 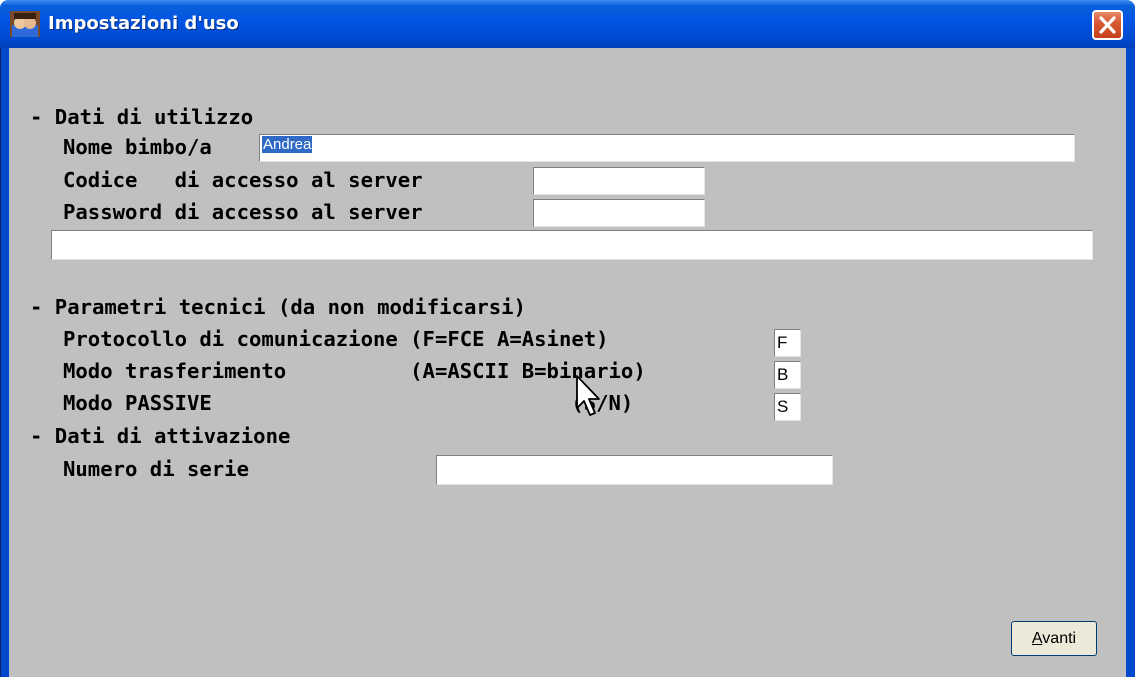 What do you see at coordinates (243, 180) in the screenshot?
I see `server-code-label: Codice di accesso al server` at bounding box center [243, 180].